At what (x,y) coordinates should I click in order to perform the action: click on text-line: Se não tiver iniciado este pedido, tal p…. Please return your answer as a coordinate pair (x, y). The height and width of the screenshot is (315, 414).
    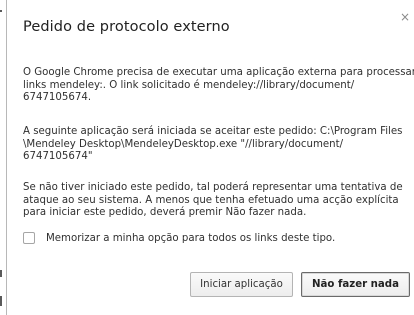
    Looking at the image, I should click on (213, 187).